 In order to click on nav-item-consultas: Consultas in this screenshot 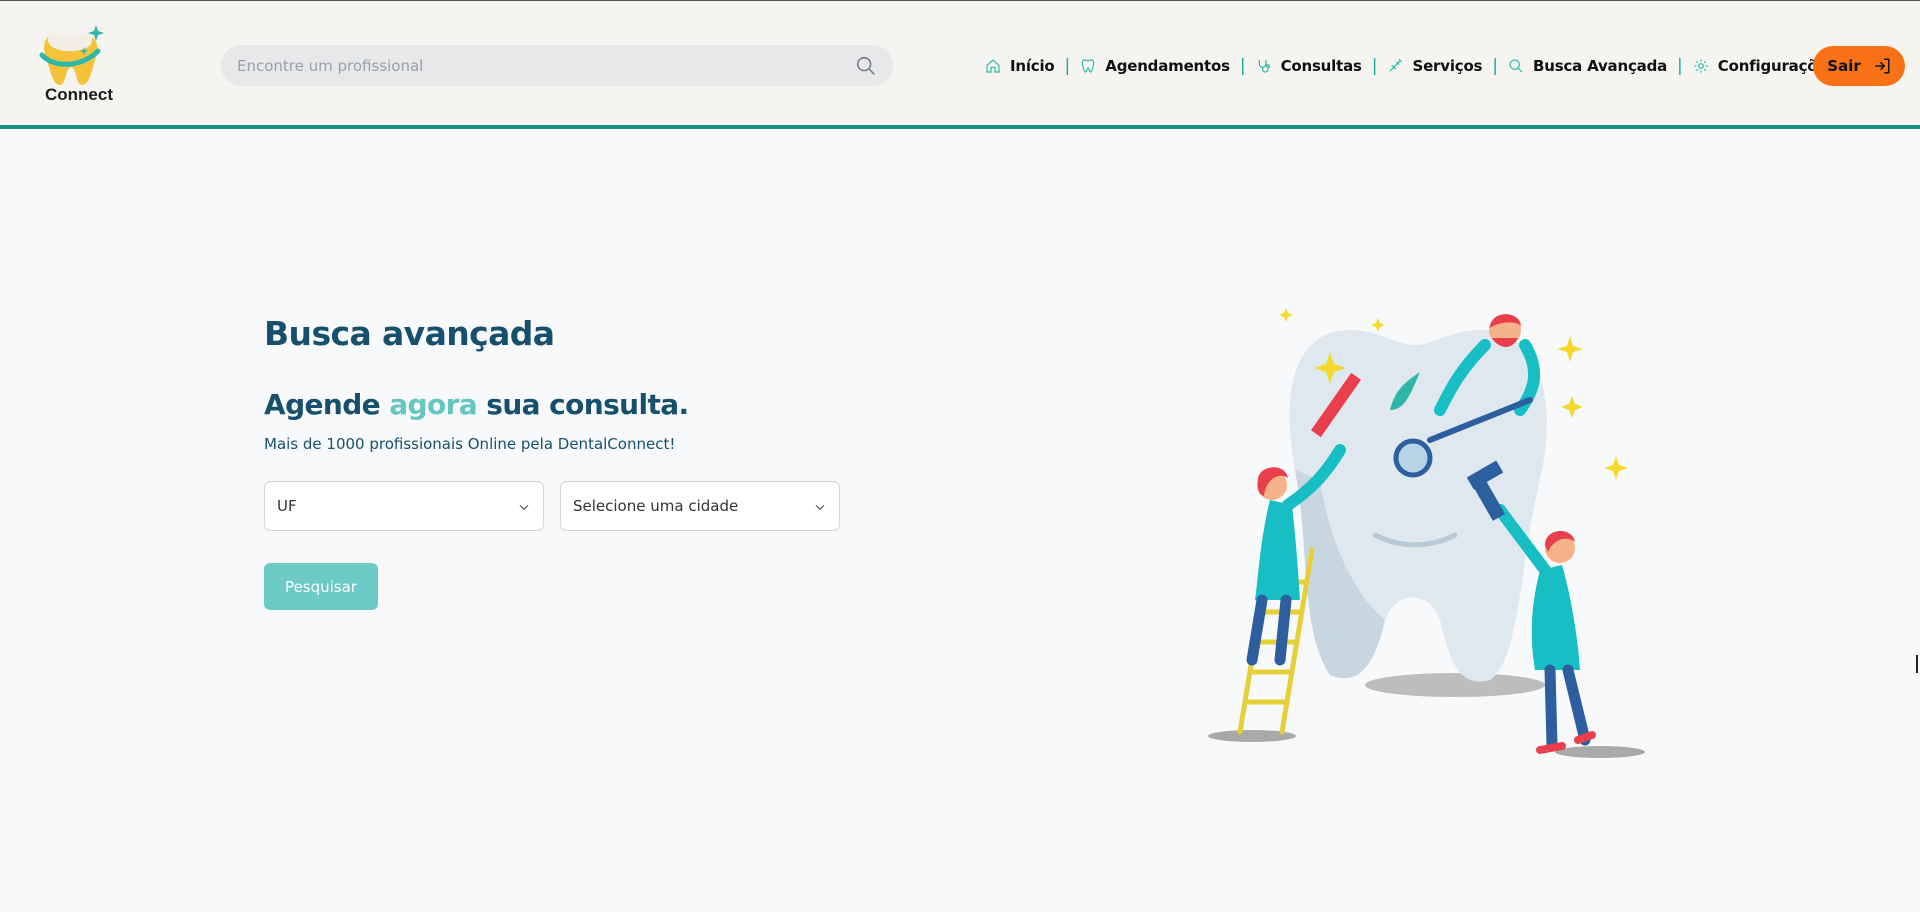, I will do `click(1309, 66)`.